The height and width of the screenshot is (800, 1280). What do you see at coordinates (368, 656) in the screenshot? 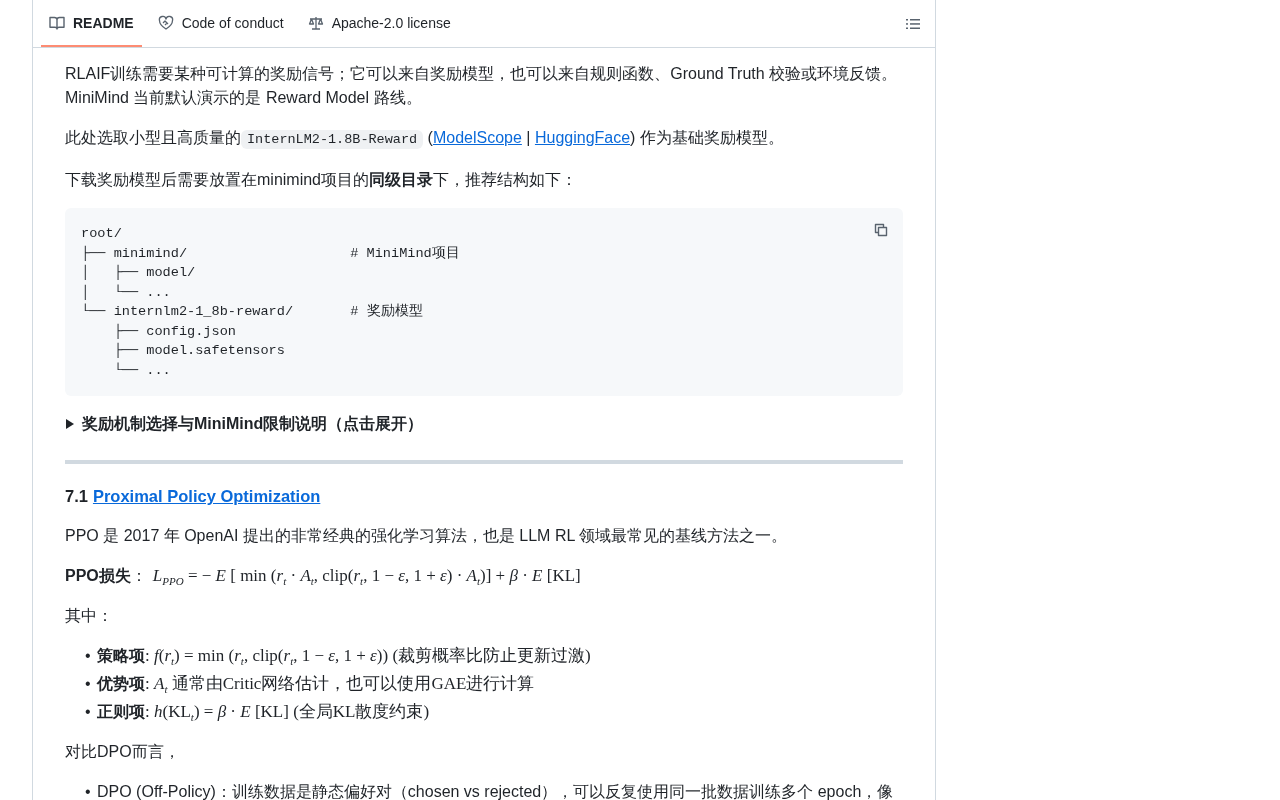
I see `list-text: : f(r$_{t}$) = min (r$_{t}$, clip(r$_{t}$, 1 − ε, 1 + ε)) (裁剪概率比防止更新过激)` at bounding box center [368, 656].